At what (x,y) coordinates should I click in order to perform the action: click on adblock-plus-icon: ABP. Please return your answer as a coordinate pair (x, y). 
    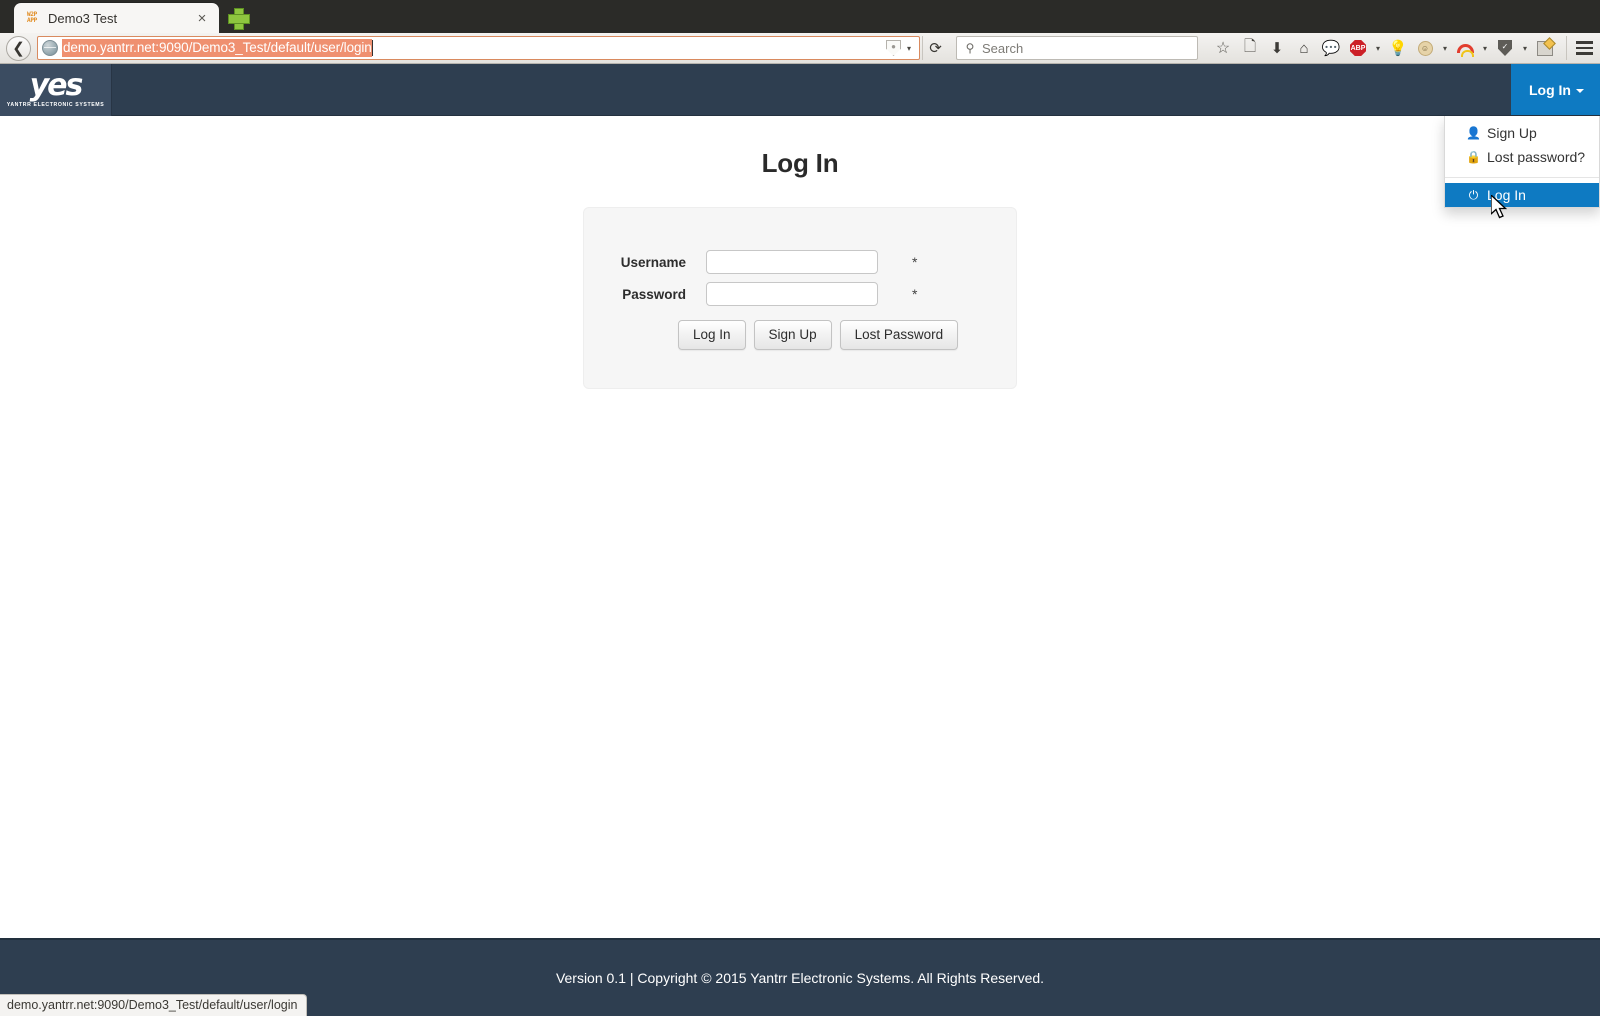
    Looking at the image, I should click on (1358, 48).